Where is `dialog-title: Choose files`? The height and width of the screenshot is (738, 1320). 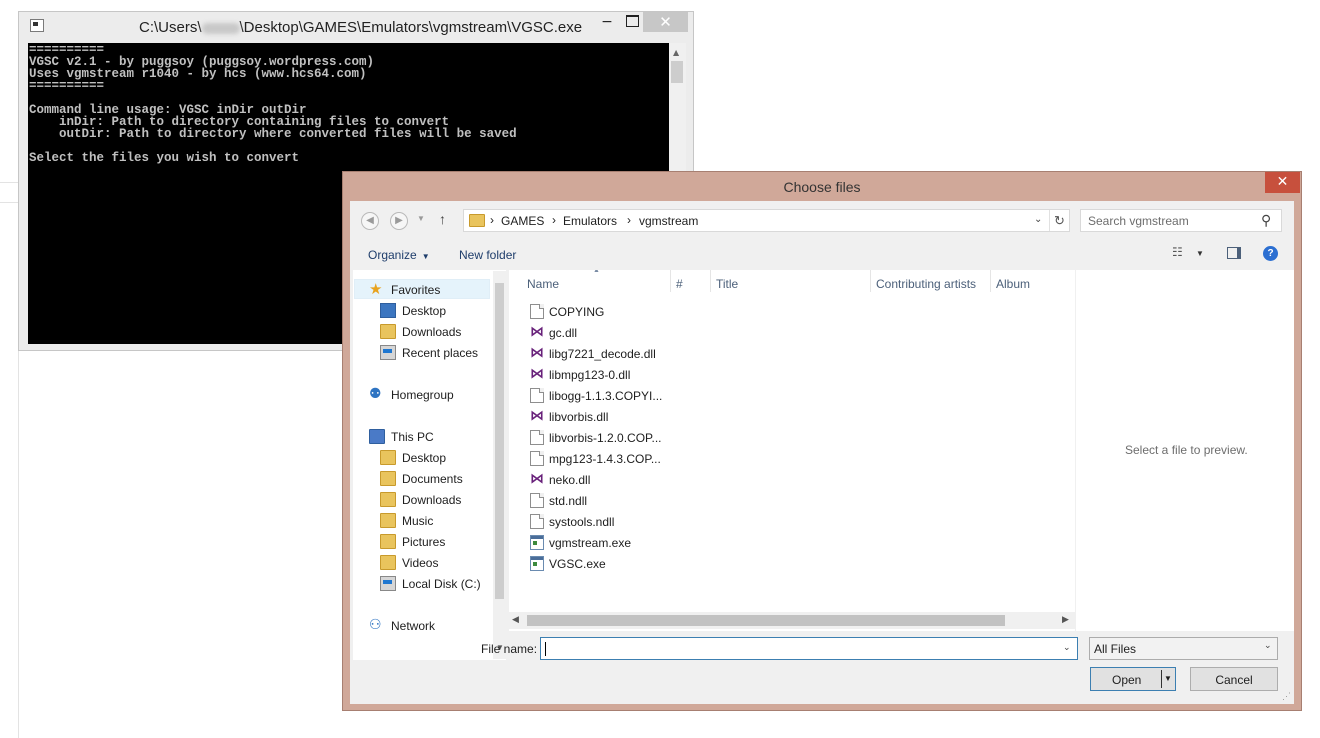 dialog-title: Choose files is located at coordinates (822, 187).